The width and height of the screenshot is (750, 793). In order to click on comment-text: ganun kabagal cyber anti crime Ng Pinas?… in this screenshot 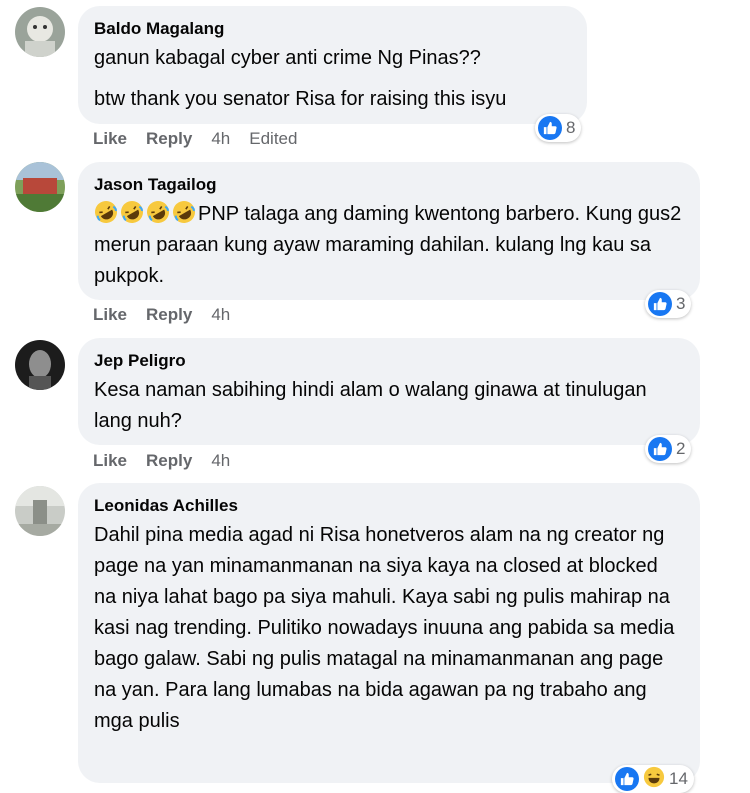, I will do `click(332, 79)`.